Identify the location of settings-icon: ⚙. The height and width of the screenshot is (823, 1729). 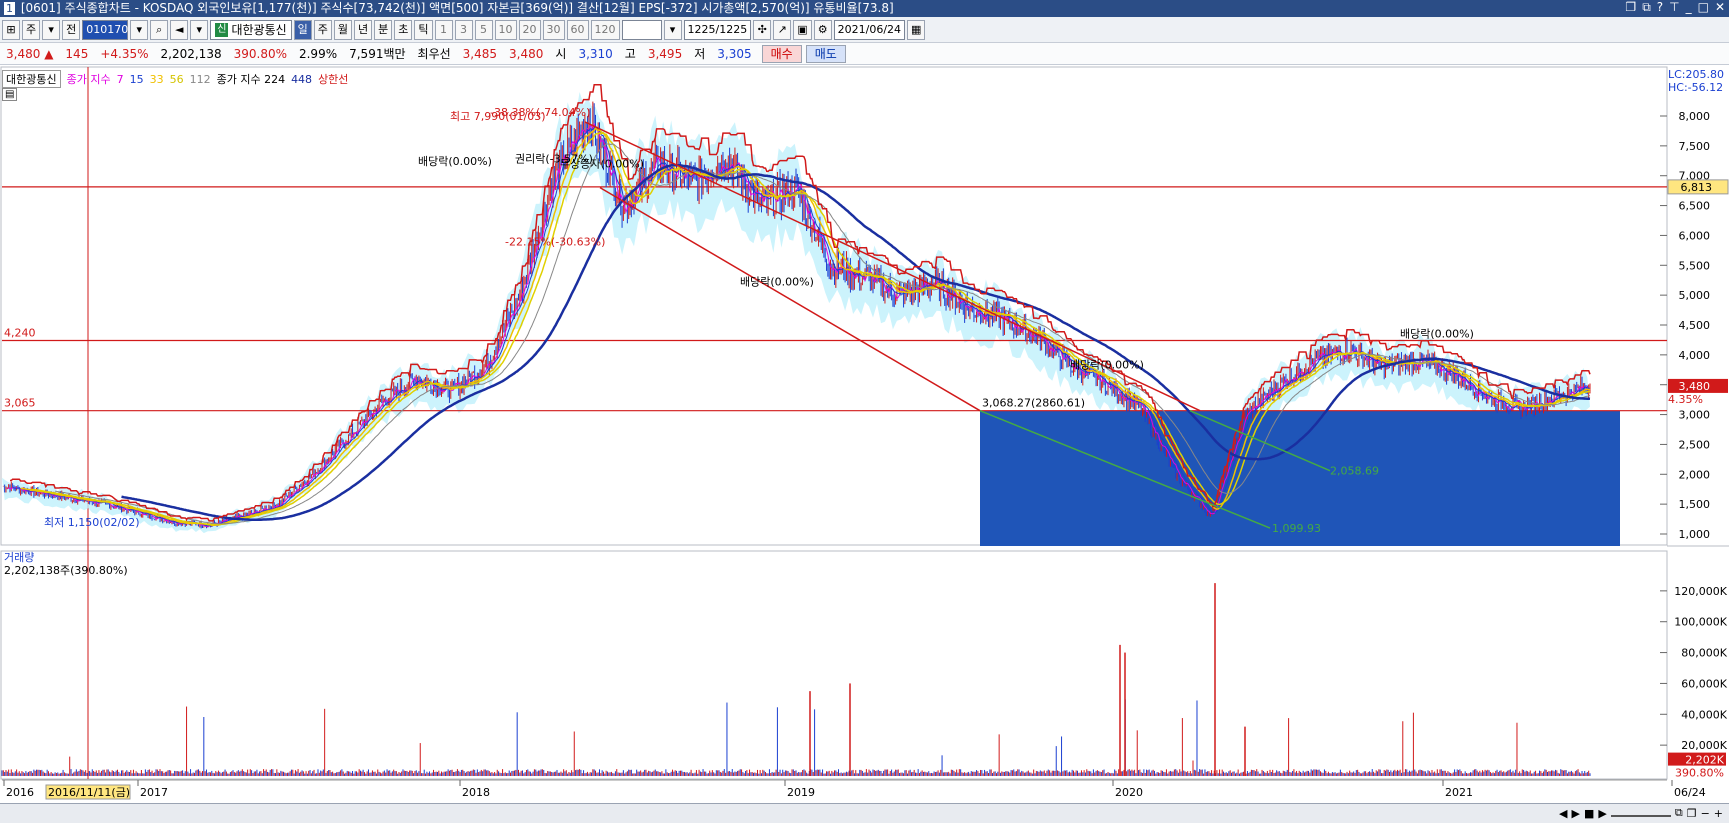
(822, 29).